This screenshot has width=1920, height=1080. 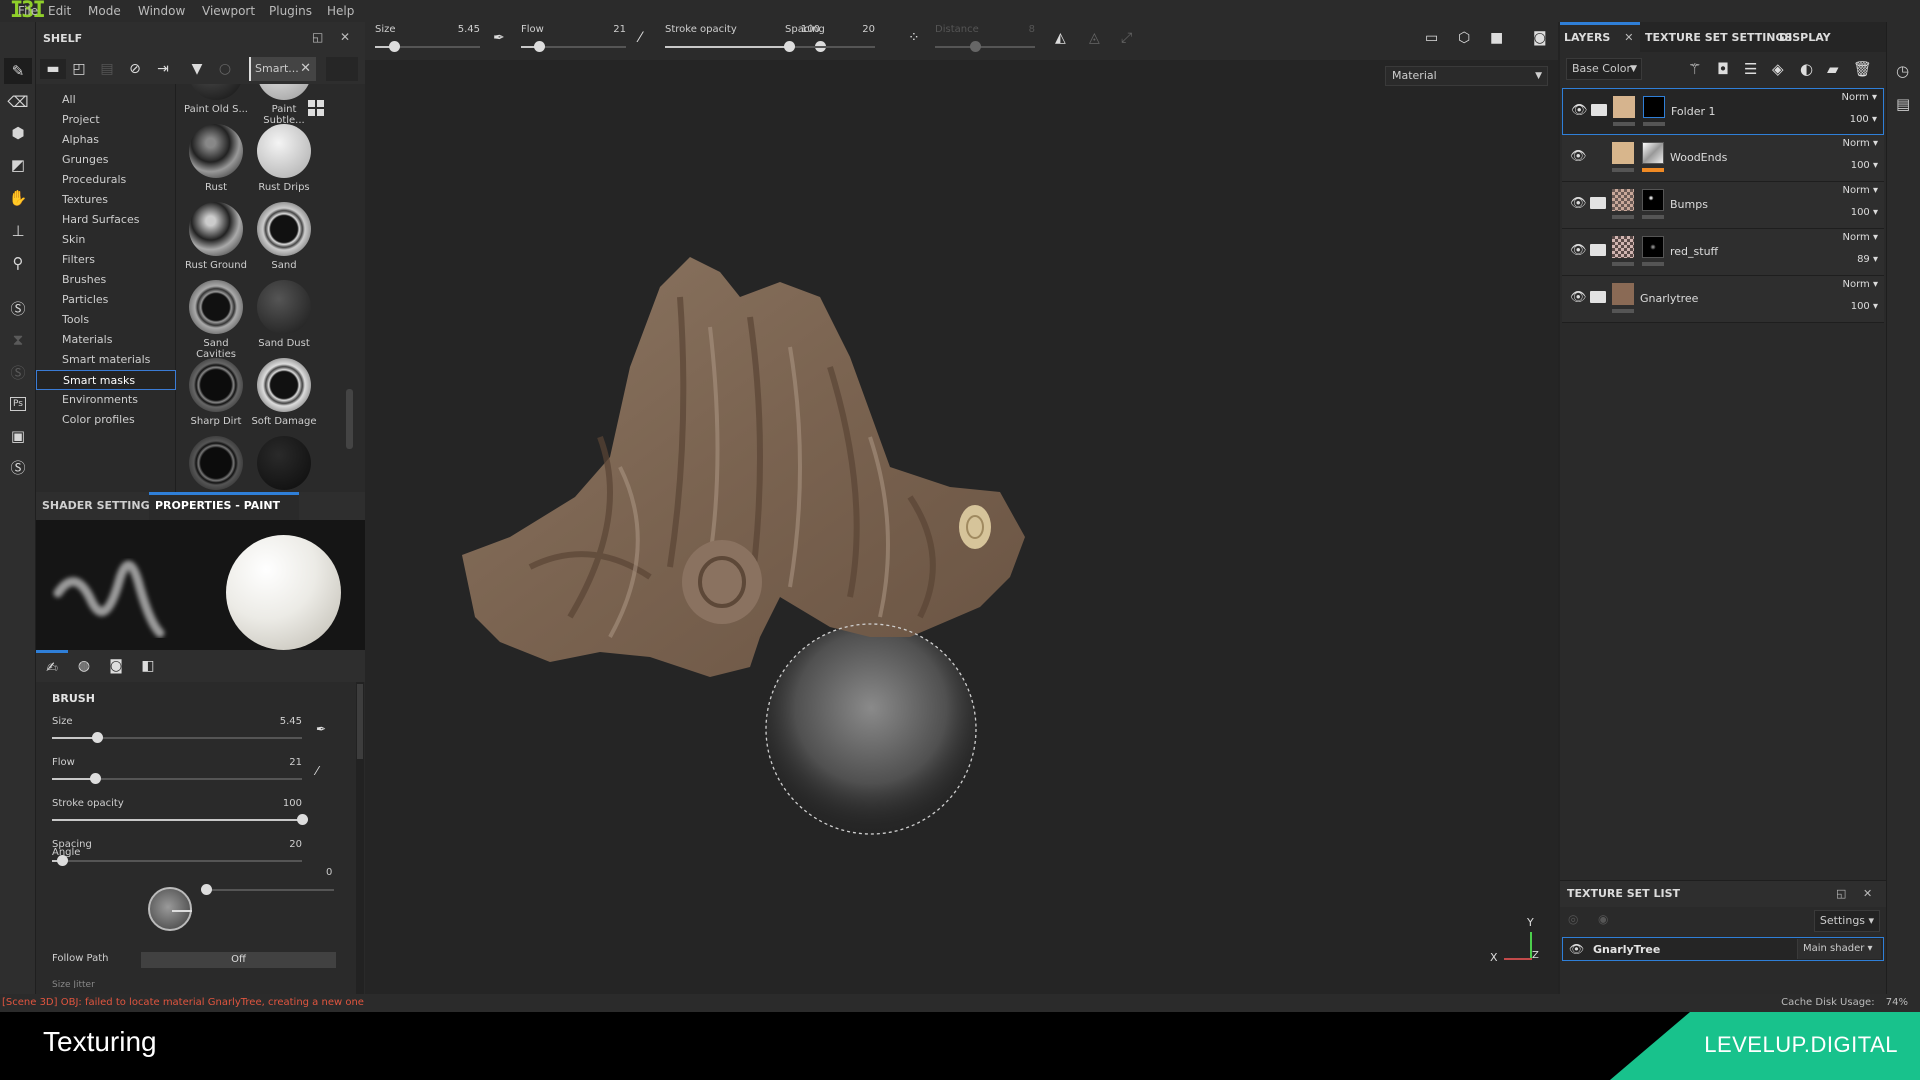 I want to click on delete-layer-icon: 🗑, so click(x=1862, y=69).